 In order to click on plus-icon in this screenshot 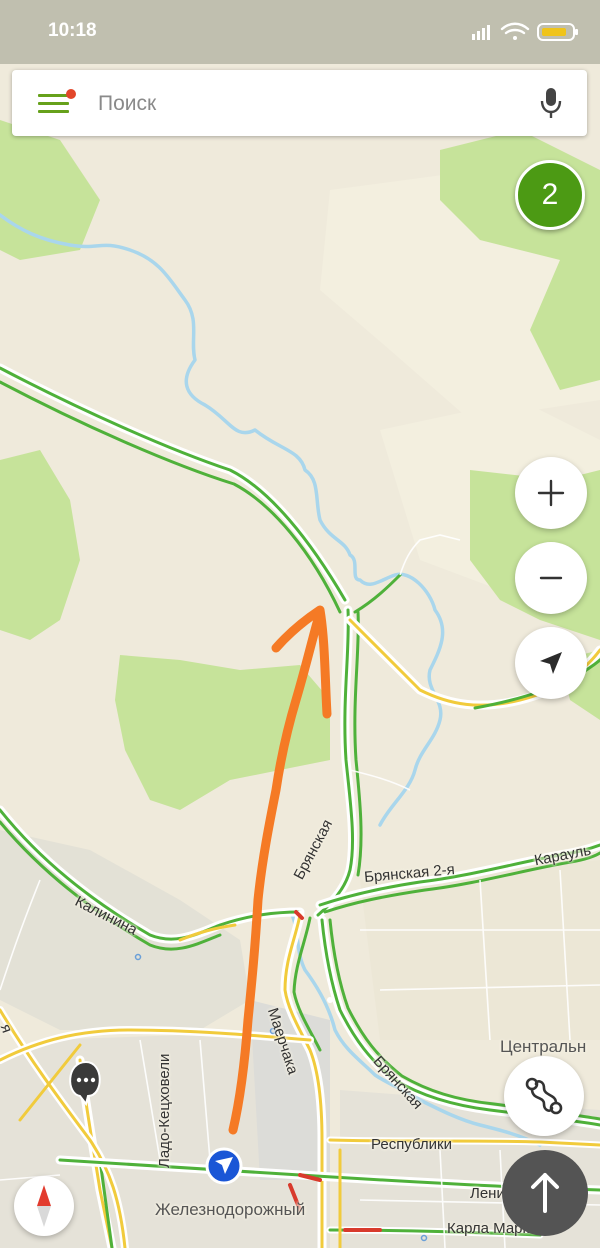, I will do `click(551, 493)`.